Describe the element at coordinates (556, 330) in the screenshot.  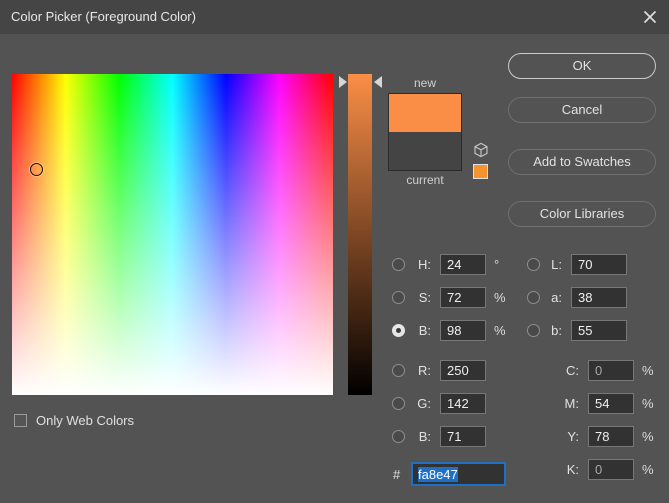
I see `lab-label-b: b:` at that location.